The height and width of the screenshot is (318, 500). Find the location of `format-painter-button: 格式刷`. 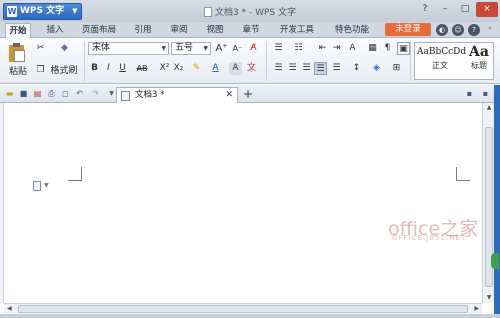

format-painter-button: 格式刷 is located at coordinates (64, 71).